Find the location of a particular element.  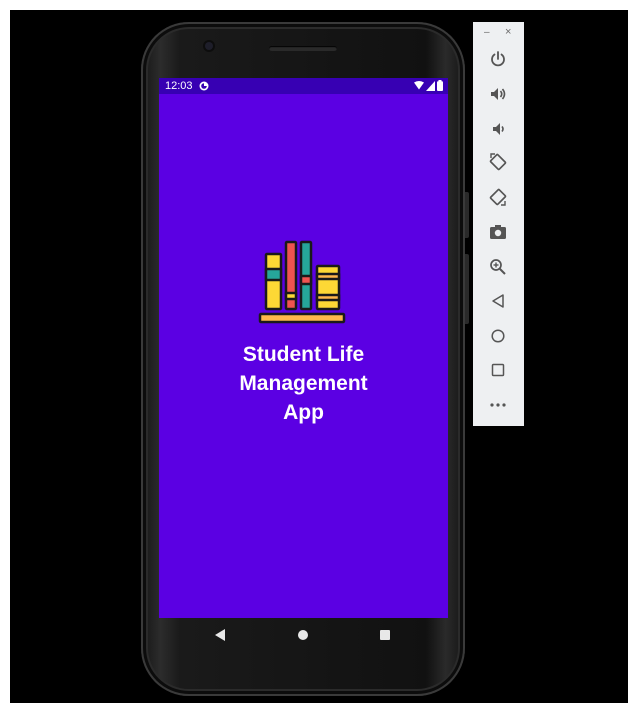

overview-icon is located at coordinates (498, 370).